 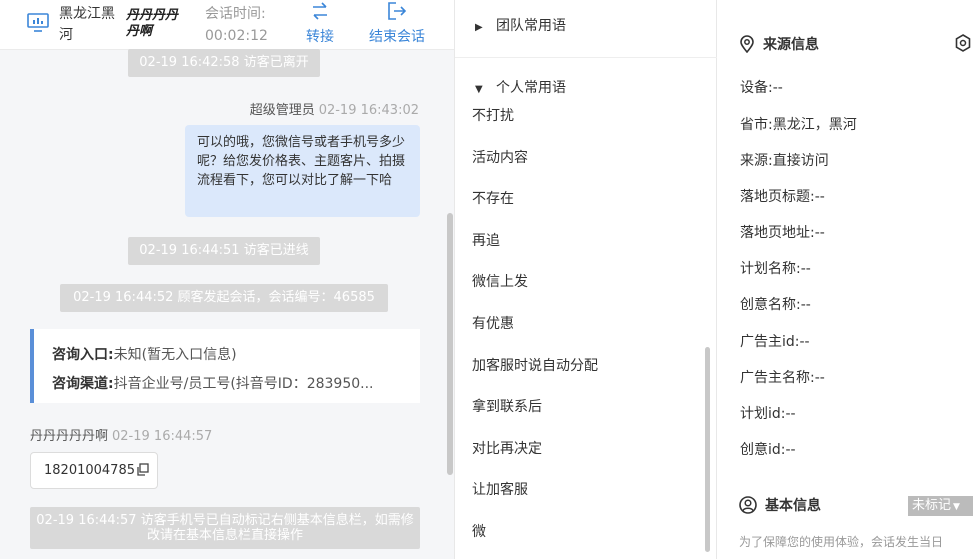 What do you see at coordinates (500, 157) in the screenshot?
I see `phrase-item: 活动内容` at bounding box center [500, 157].